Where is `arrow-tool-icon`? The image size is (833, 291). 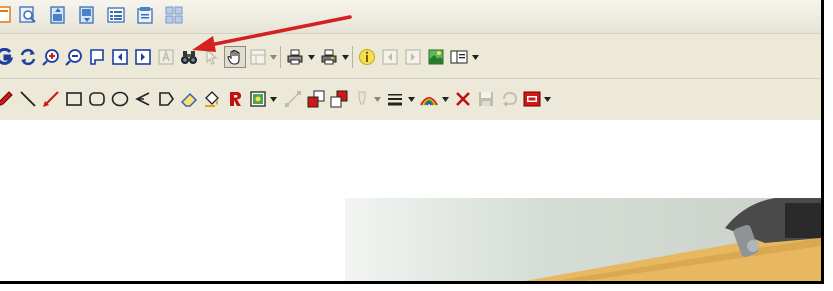 arrow-tool-icon is located at coordinates (51, 99).